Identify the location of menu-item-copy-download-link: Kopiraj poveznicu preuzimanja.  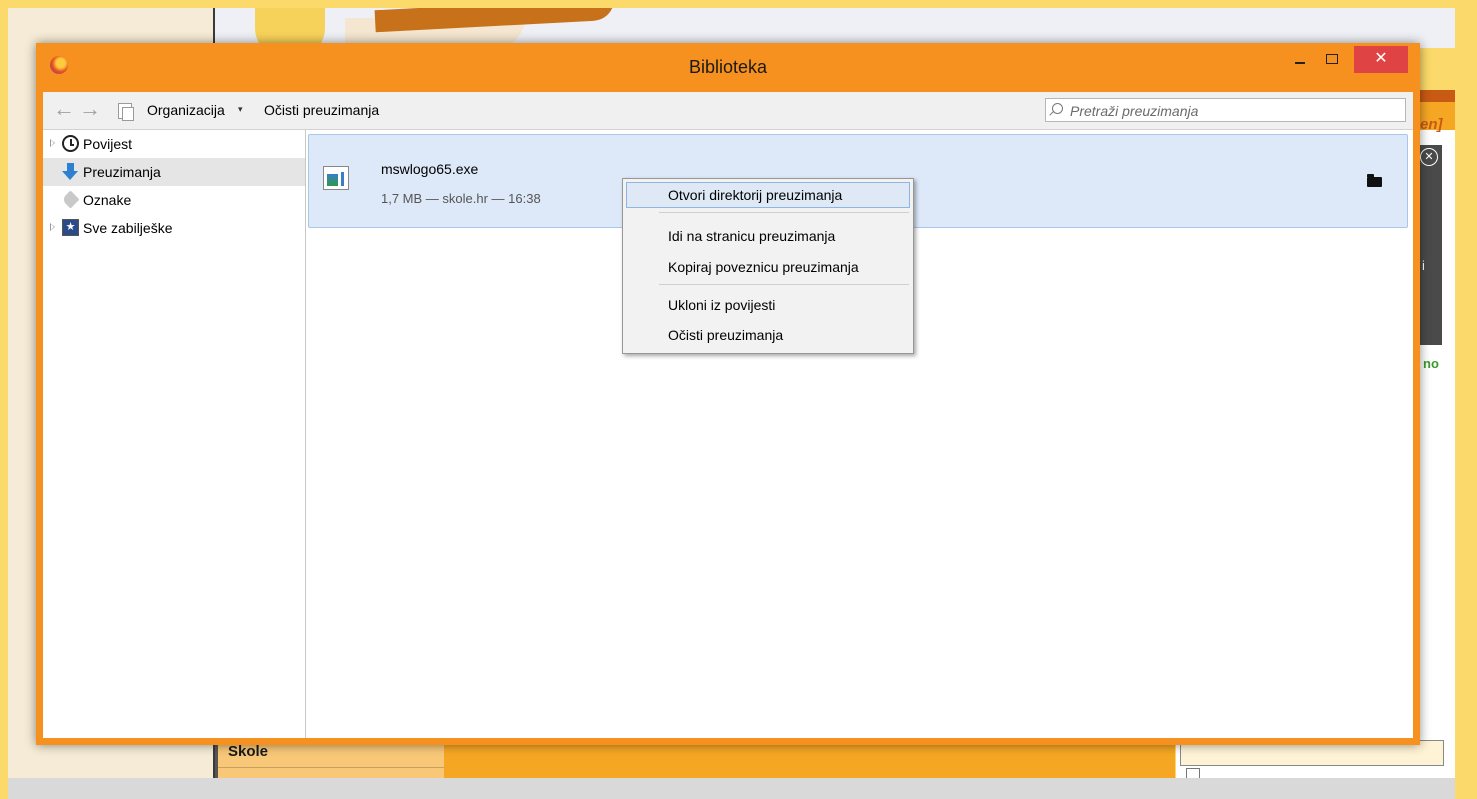
(768, 267).